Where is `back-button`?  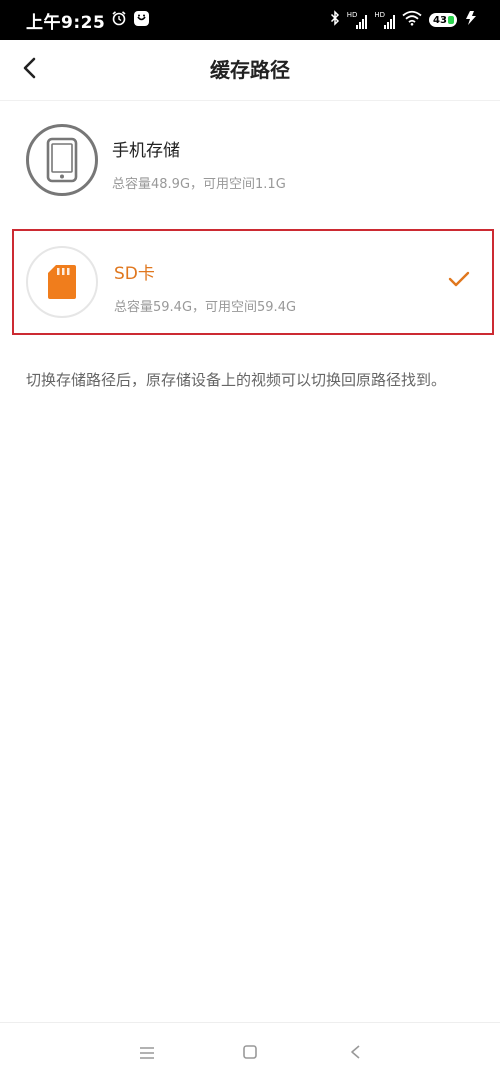
back-button is located at coordinates (30, 70).